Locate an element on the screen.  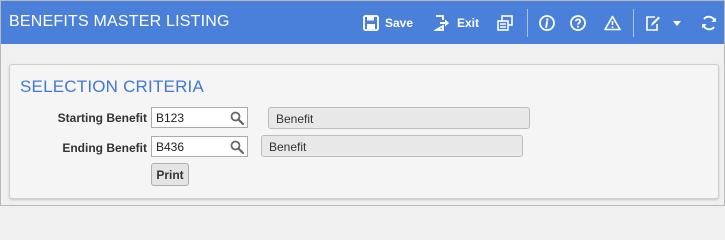
save-button: Save is located at coordinates (388, 23).